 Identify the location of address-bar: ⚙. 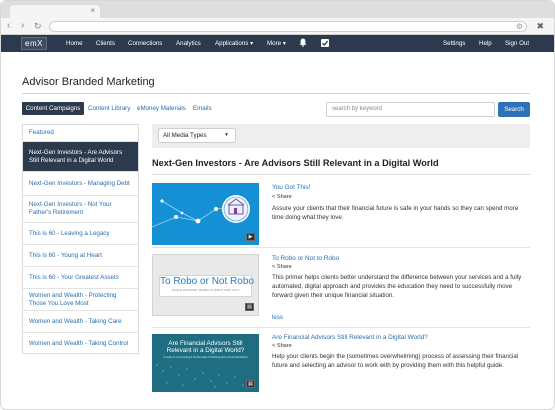
(288, 26).